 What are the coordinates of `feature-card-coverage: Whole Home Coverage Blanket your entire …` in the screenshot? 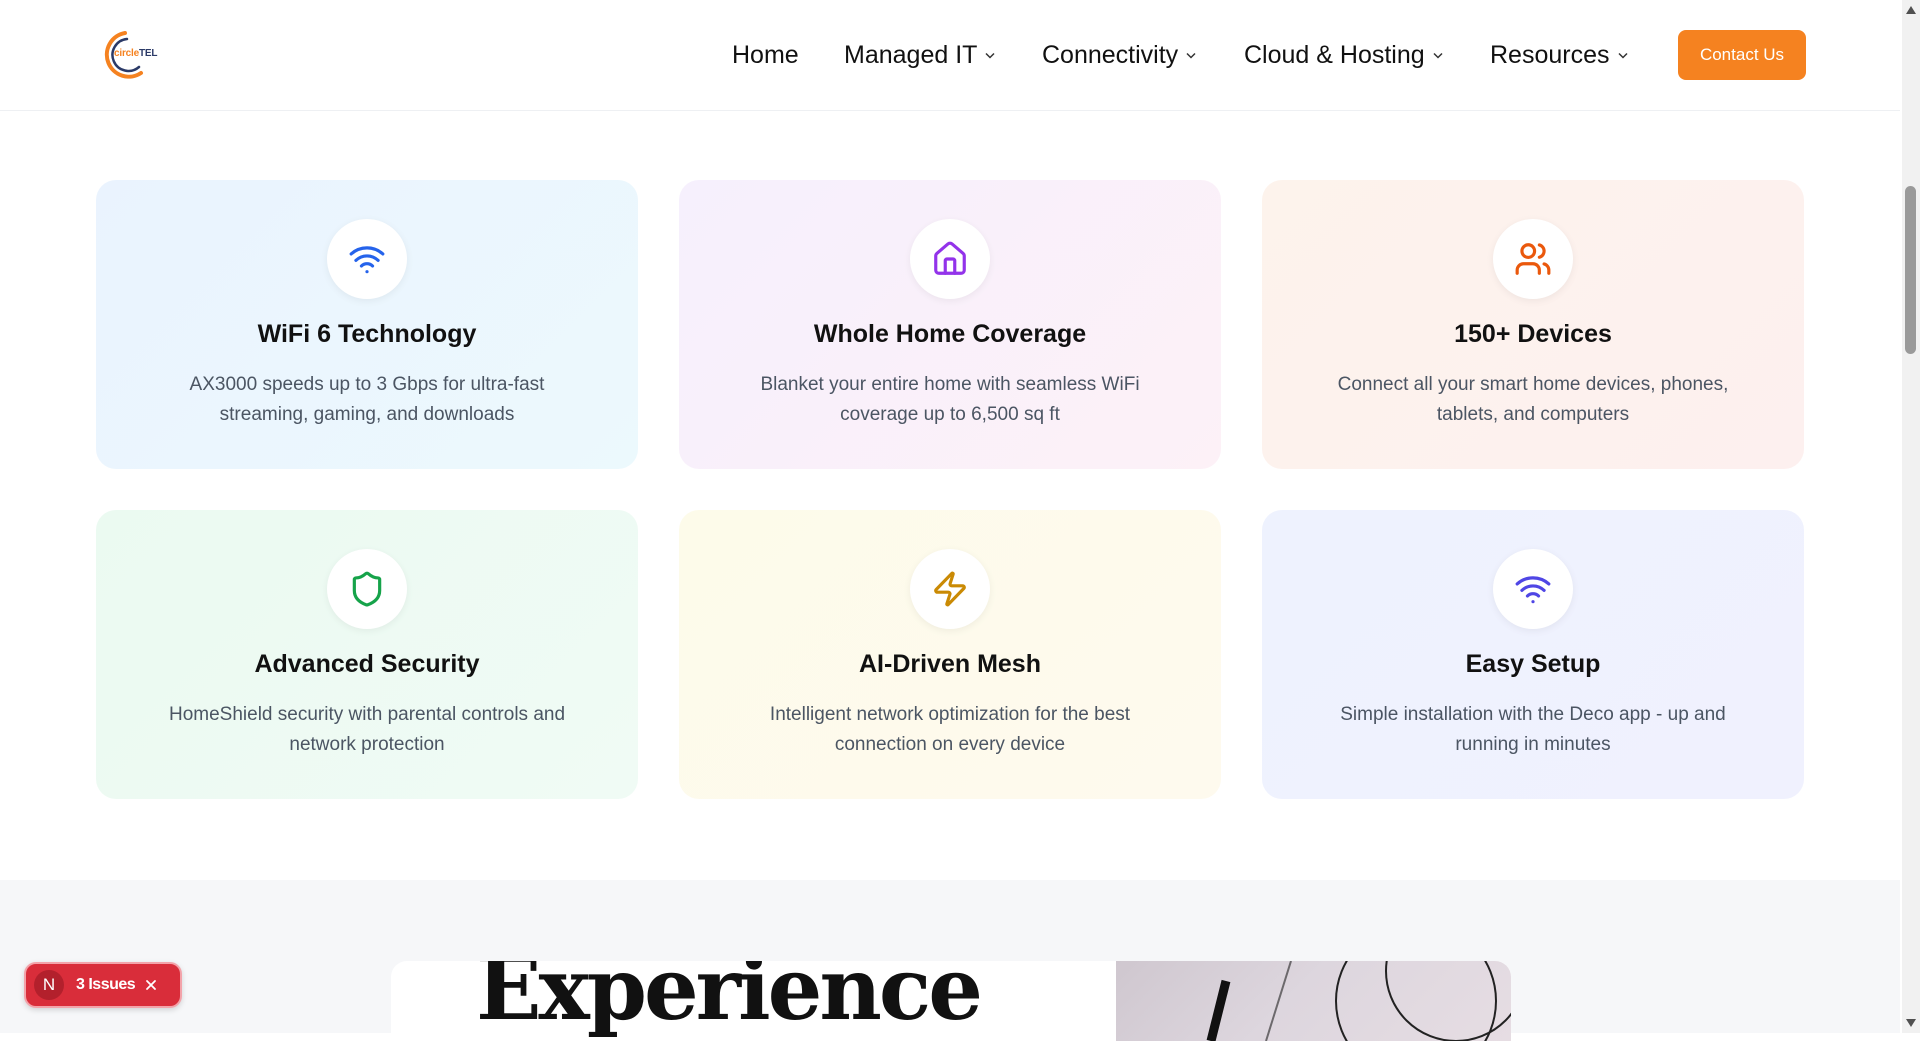 It's located at (950, 324).